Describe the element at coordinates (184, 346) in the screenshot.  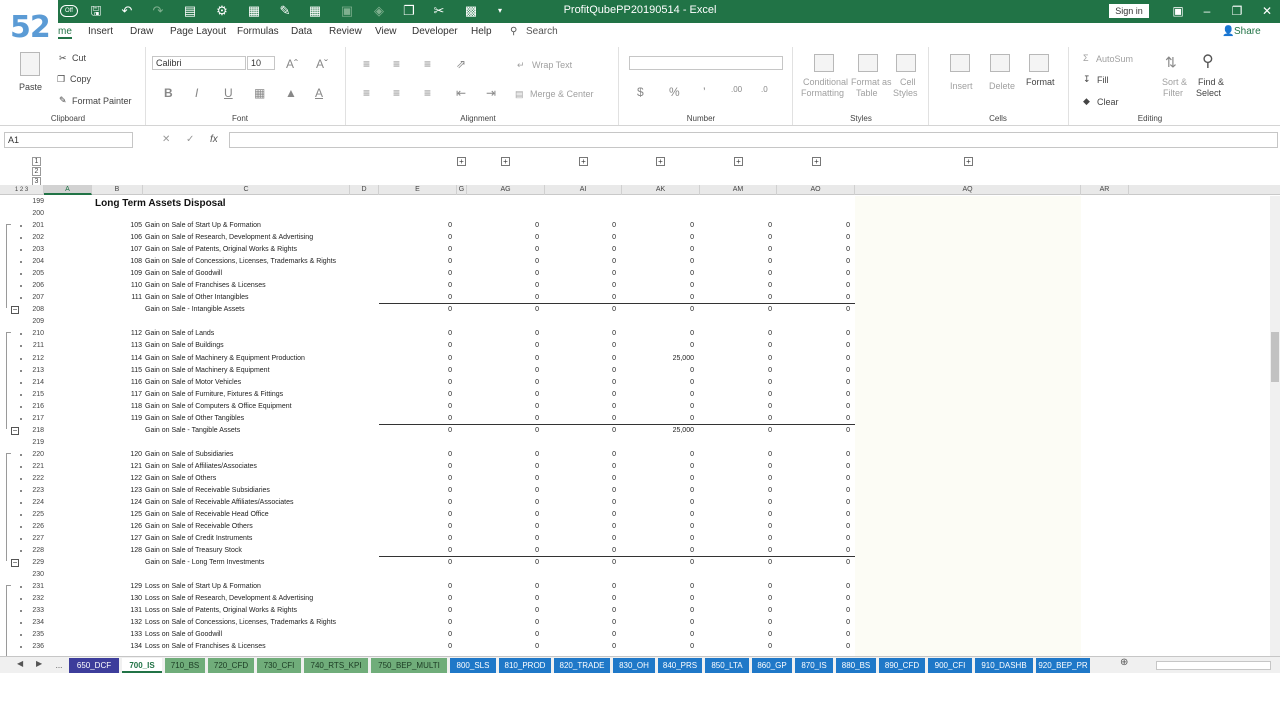
I see `account-label-cell: Gain on Sale of Buildings` at that location.